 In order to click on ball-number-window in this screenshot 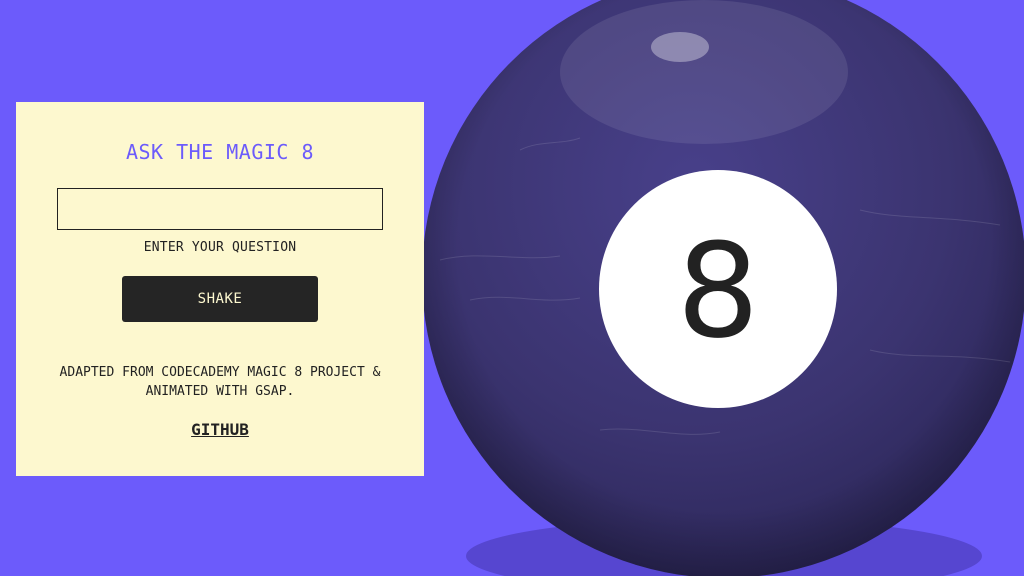, I will do `click(718, 289)`.